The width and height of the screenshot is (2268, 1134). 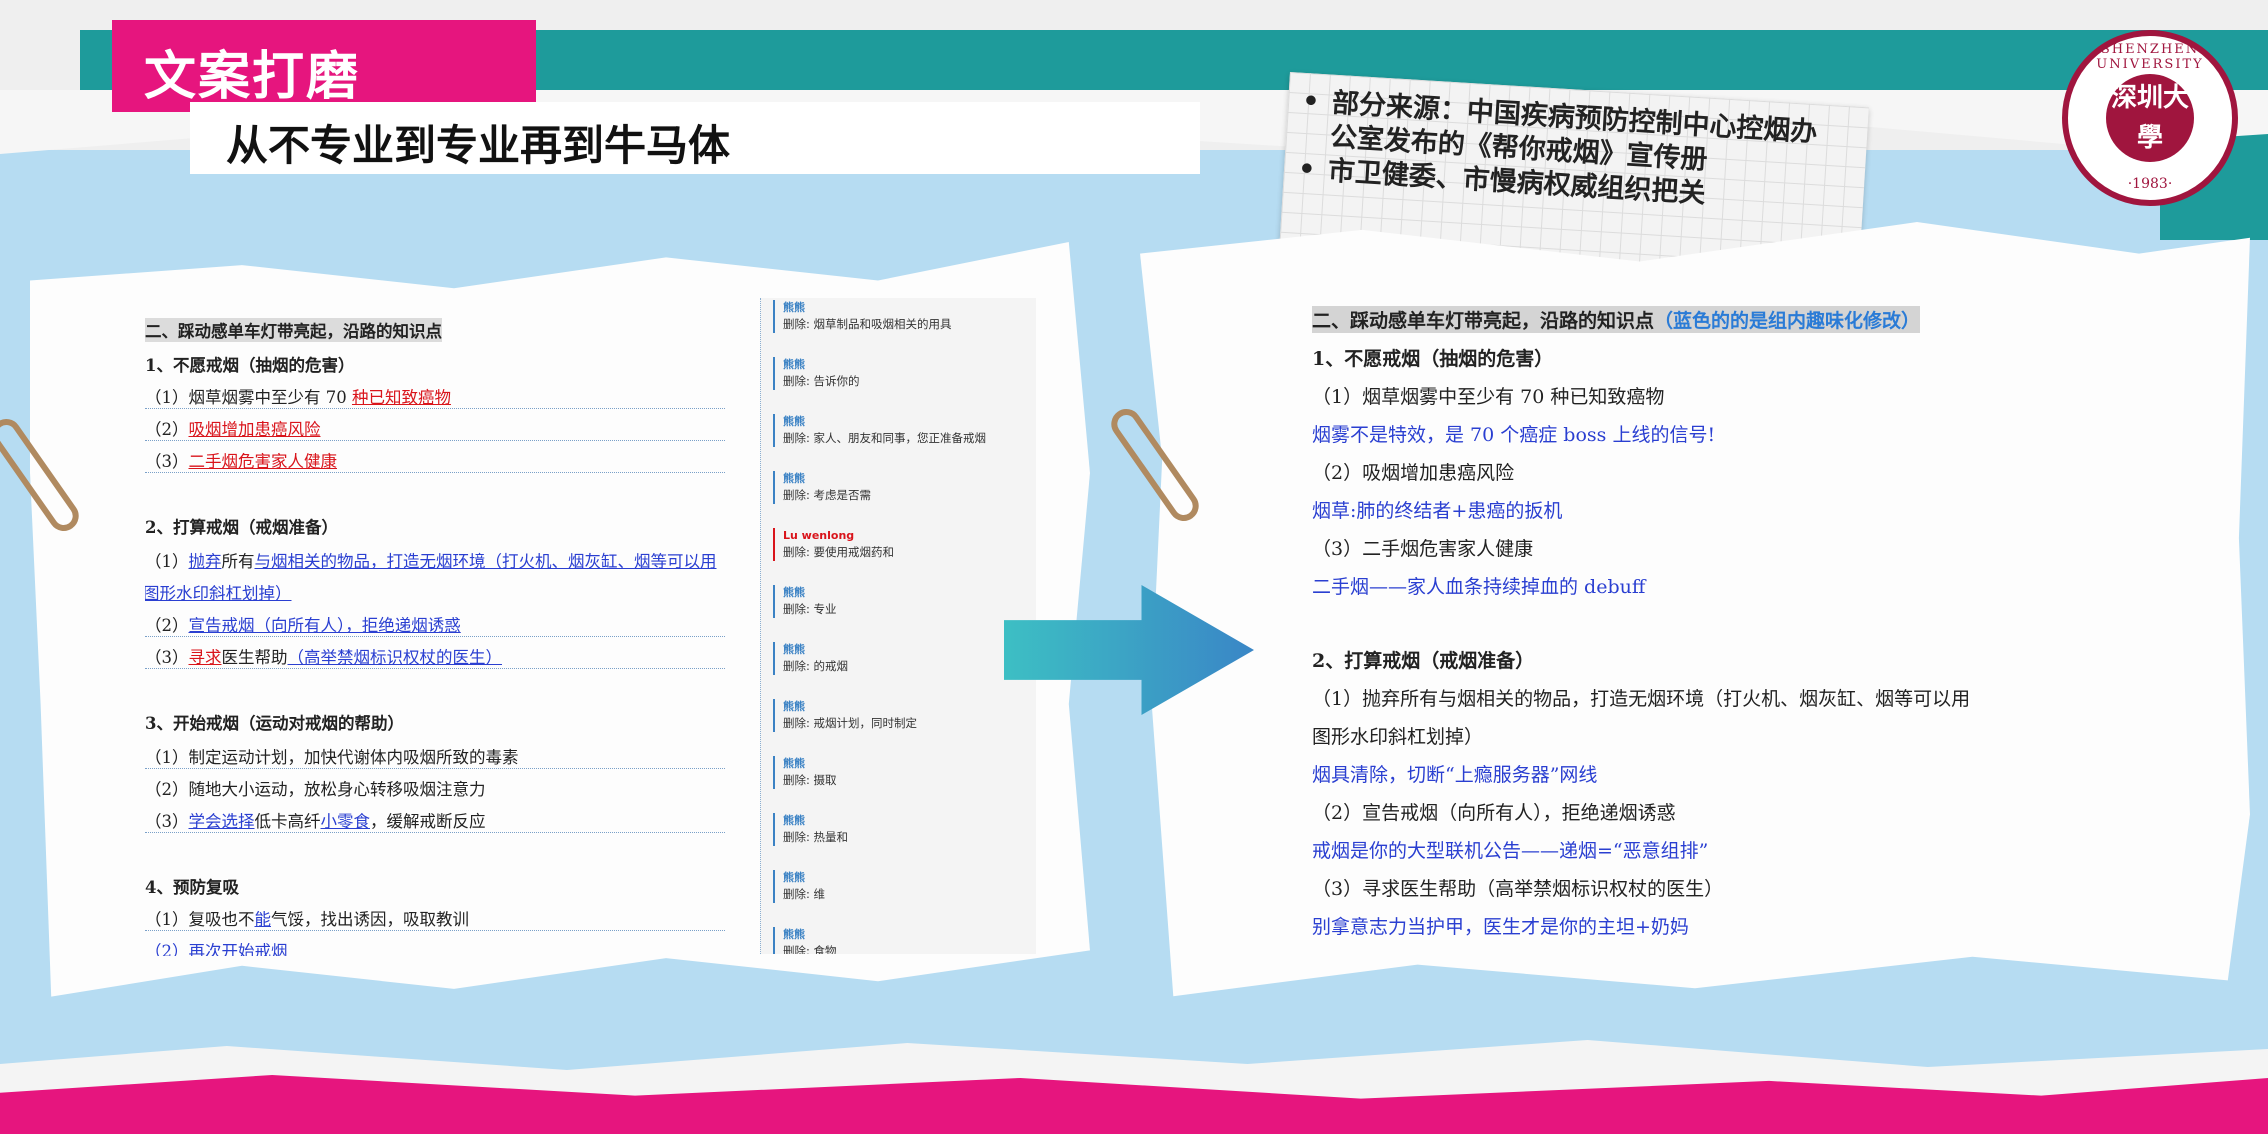 What do you see at coordinates (315, 789) in the screenshot?
I see `doc-line: （2）随地大小运动，放松身心转移吸烟注意力` at bounding box center [315, 789].